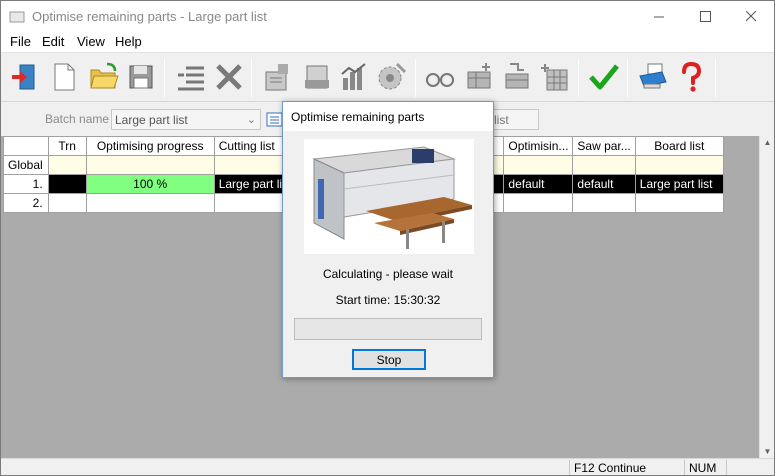  I want to click on new-button, so click(64, 77).